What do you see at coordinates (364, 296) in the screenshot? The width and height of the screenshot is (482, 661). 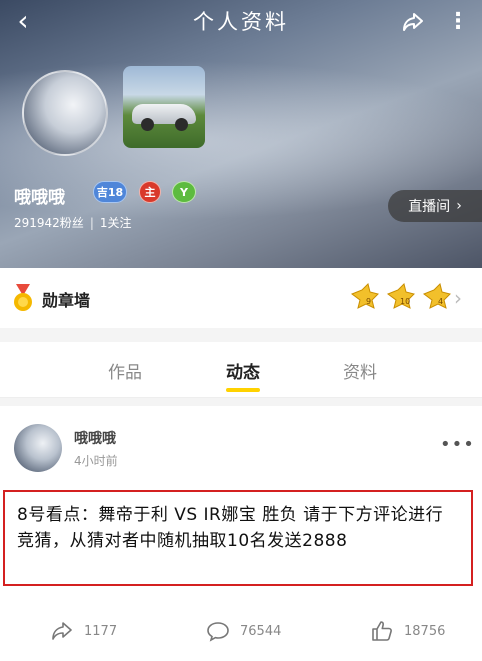 I see `wing-medal-icon: 9` at bounding box center [364, 296].